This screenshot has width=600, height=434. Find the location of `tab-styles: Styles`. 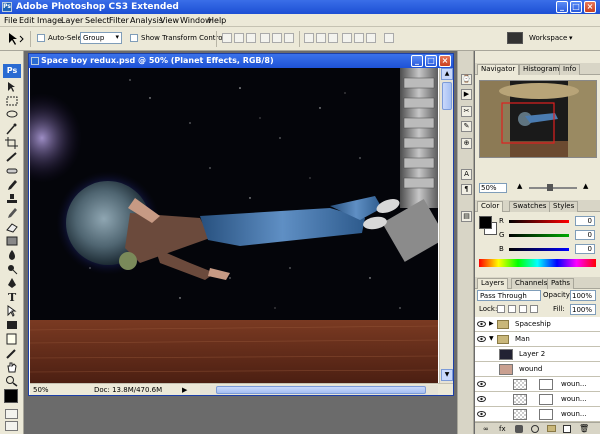

tab-styles: Styles is located at coordinates (564, 206).